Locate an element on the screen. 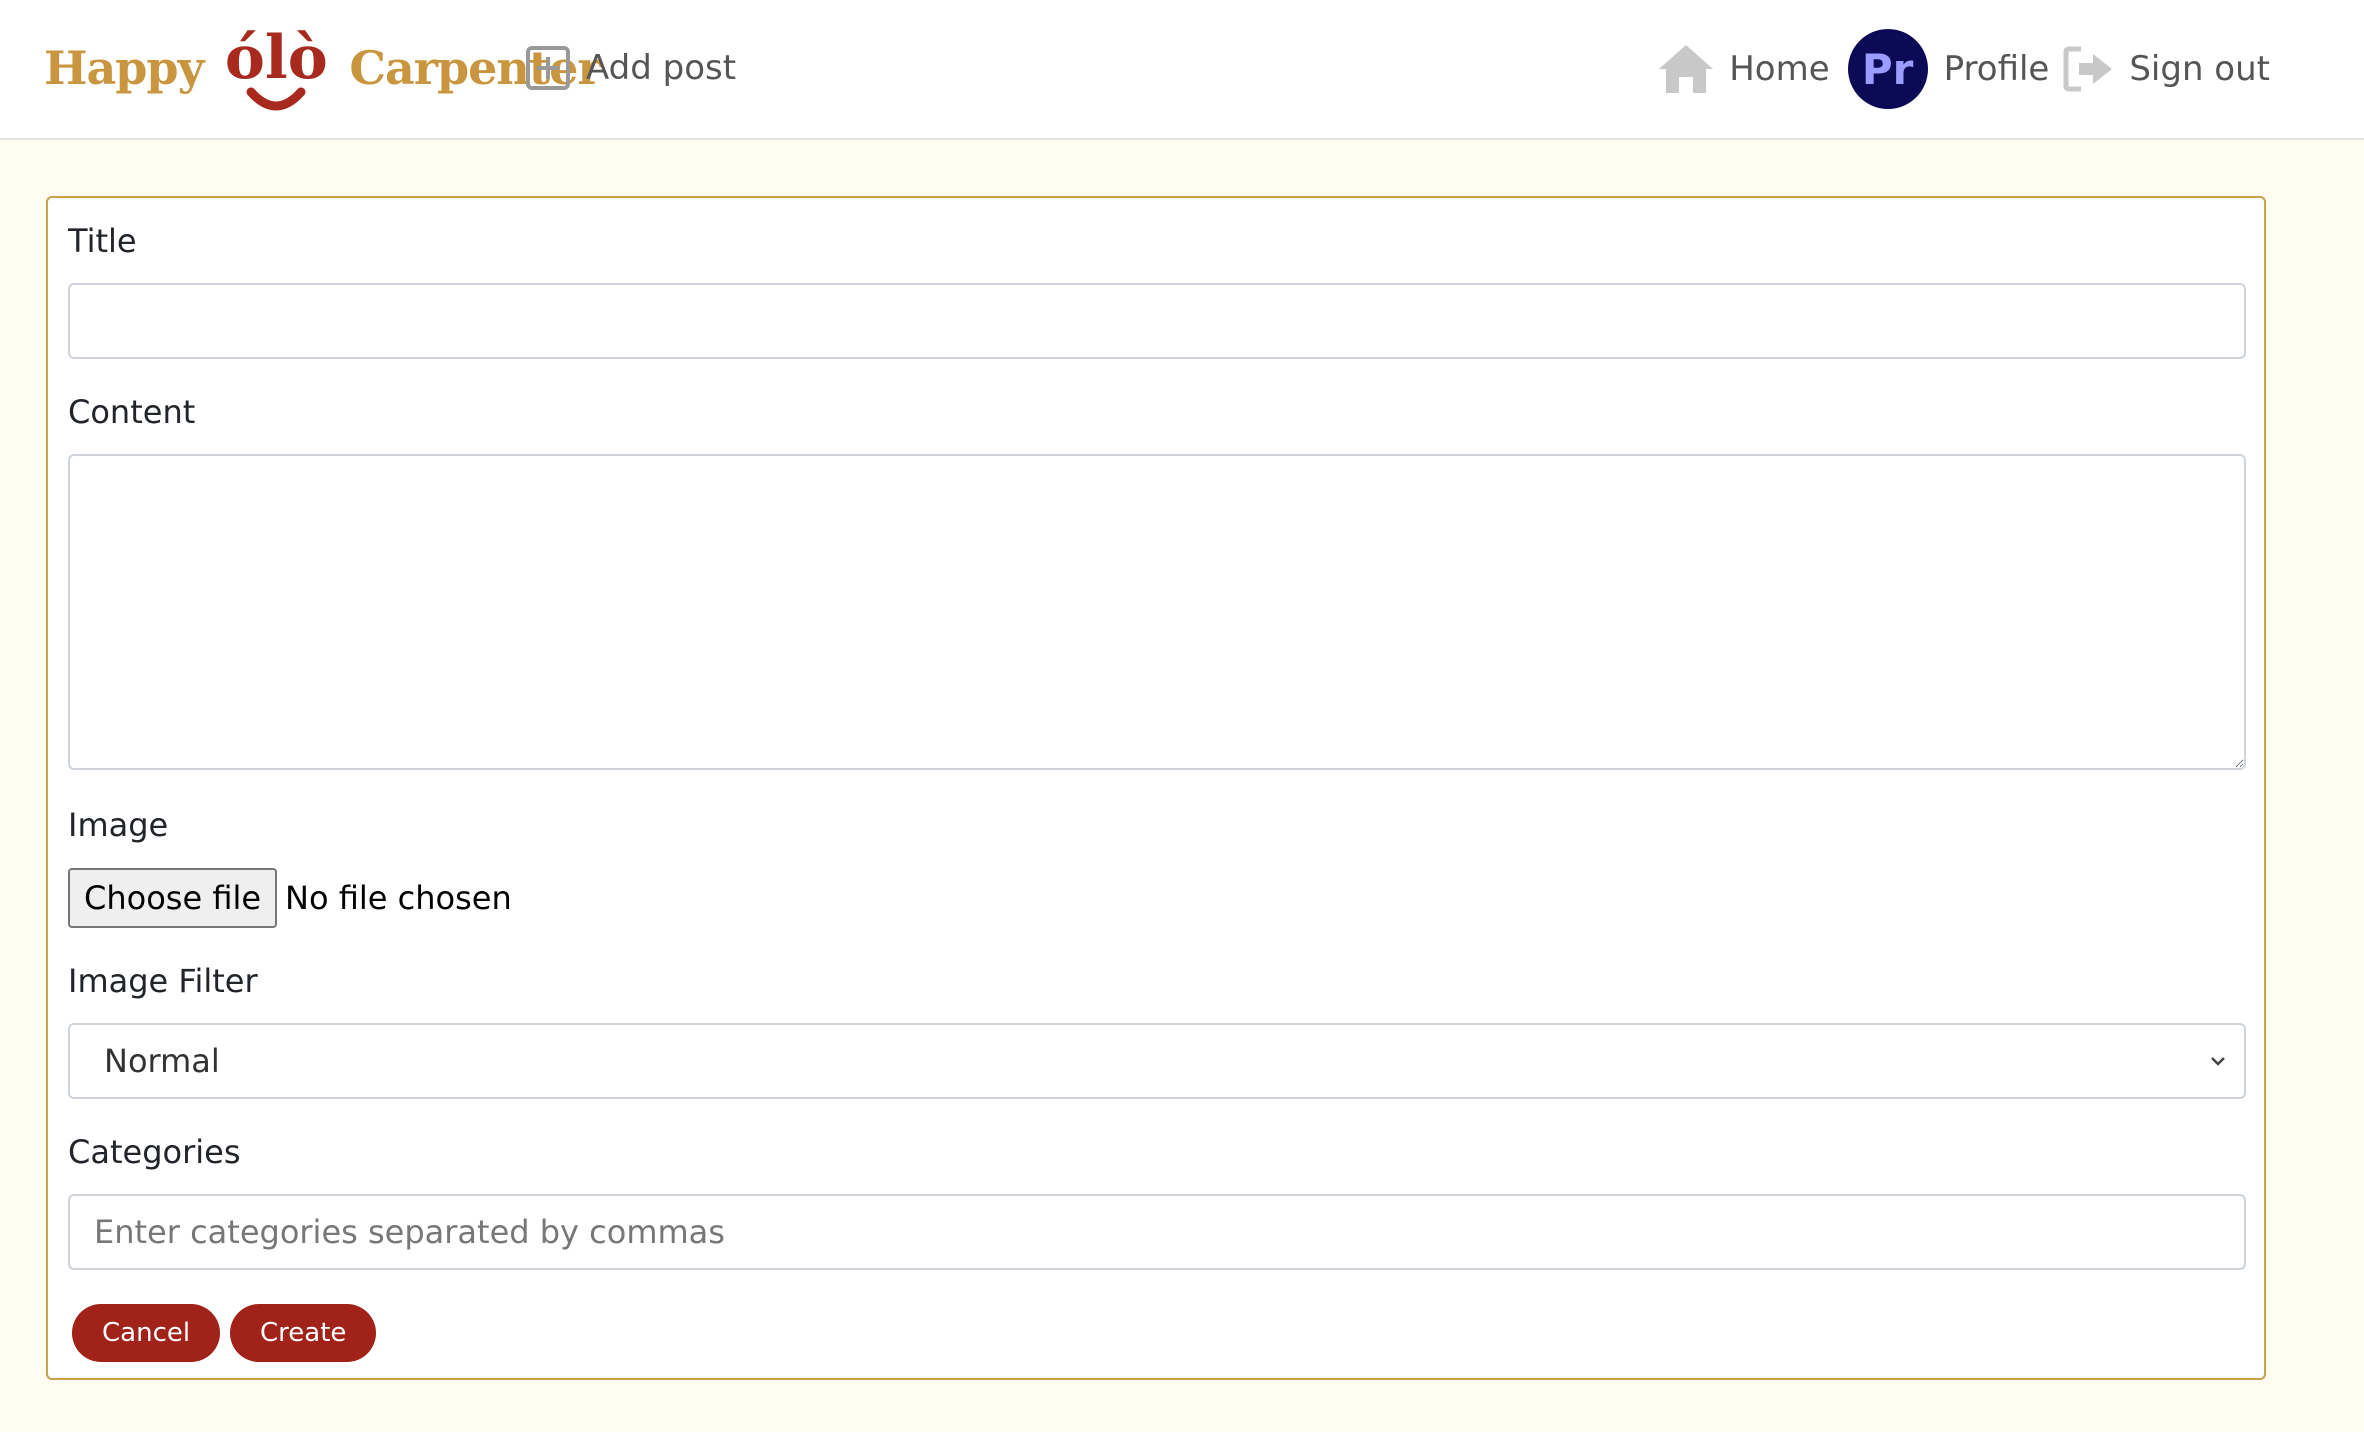  profile-label: Profile is located at coordinates (1996, 69).